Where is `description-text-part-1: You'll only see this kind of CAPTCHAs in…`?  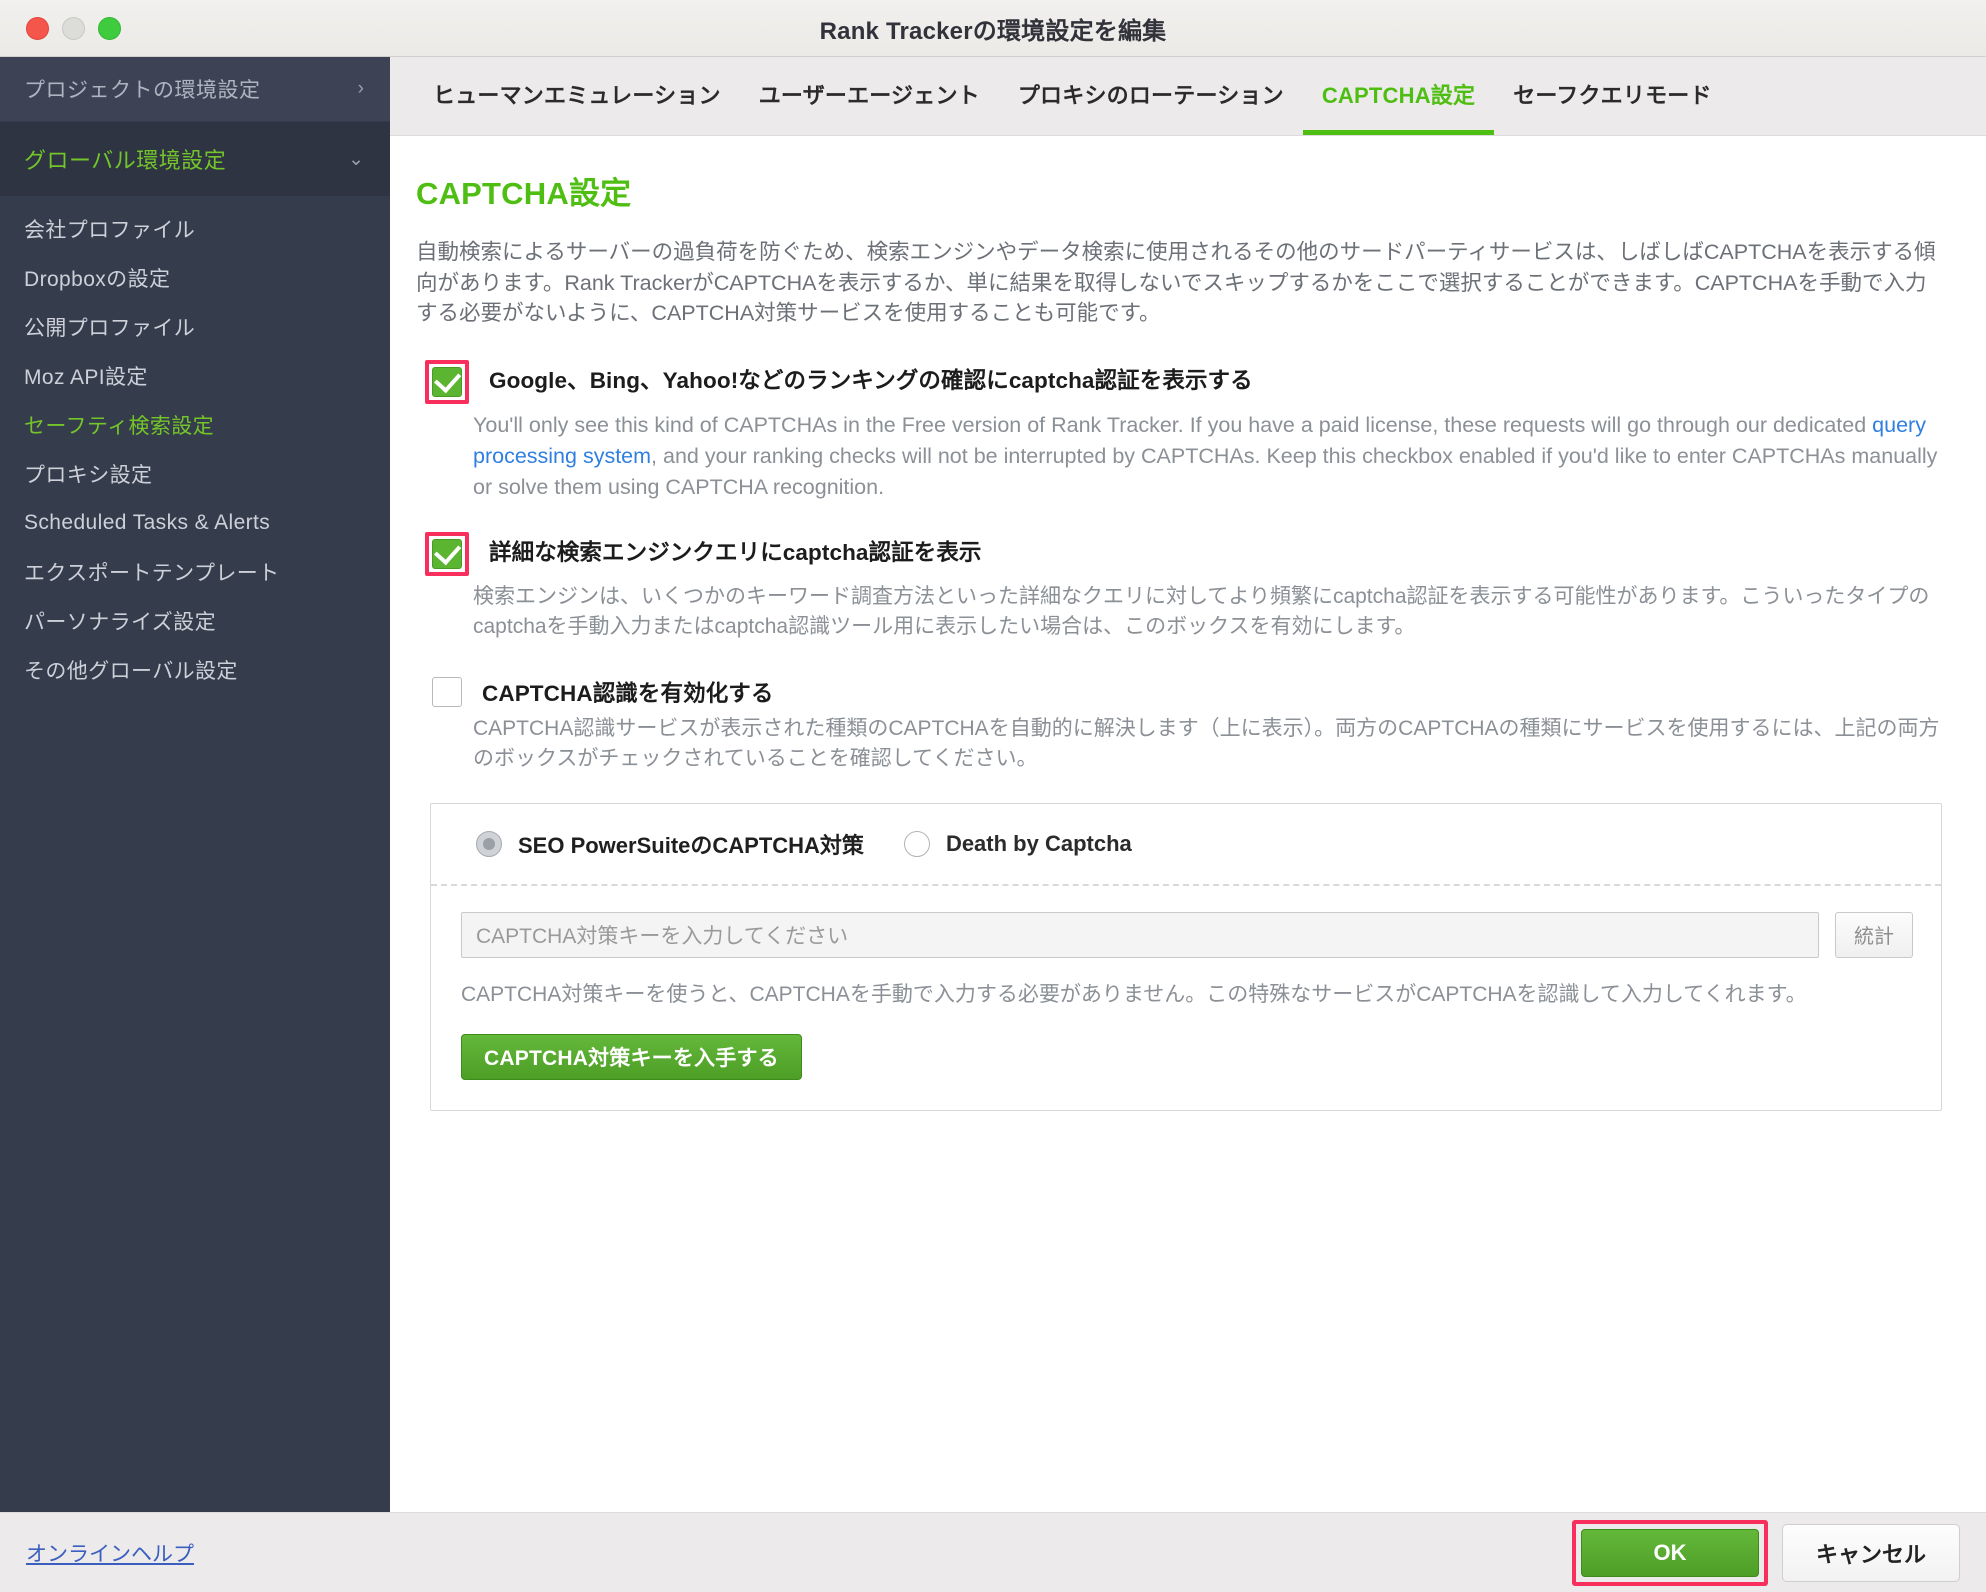 description-text-part-1: You'll only see this kind of CAPTCHAs in… is located at coordinates (1173, 424).